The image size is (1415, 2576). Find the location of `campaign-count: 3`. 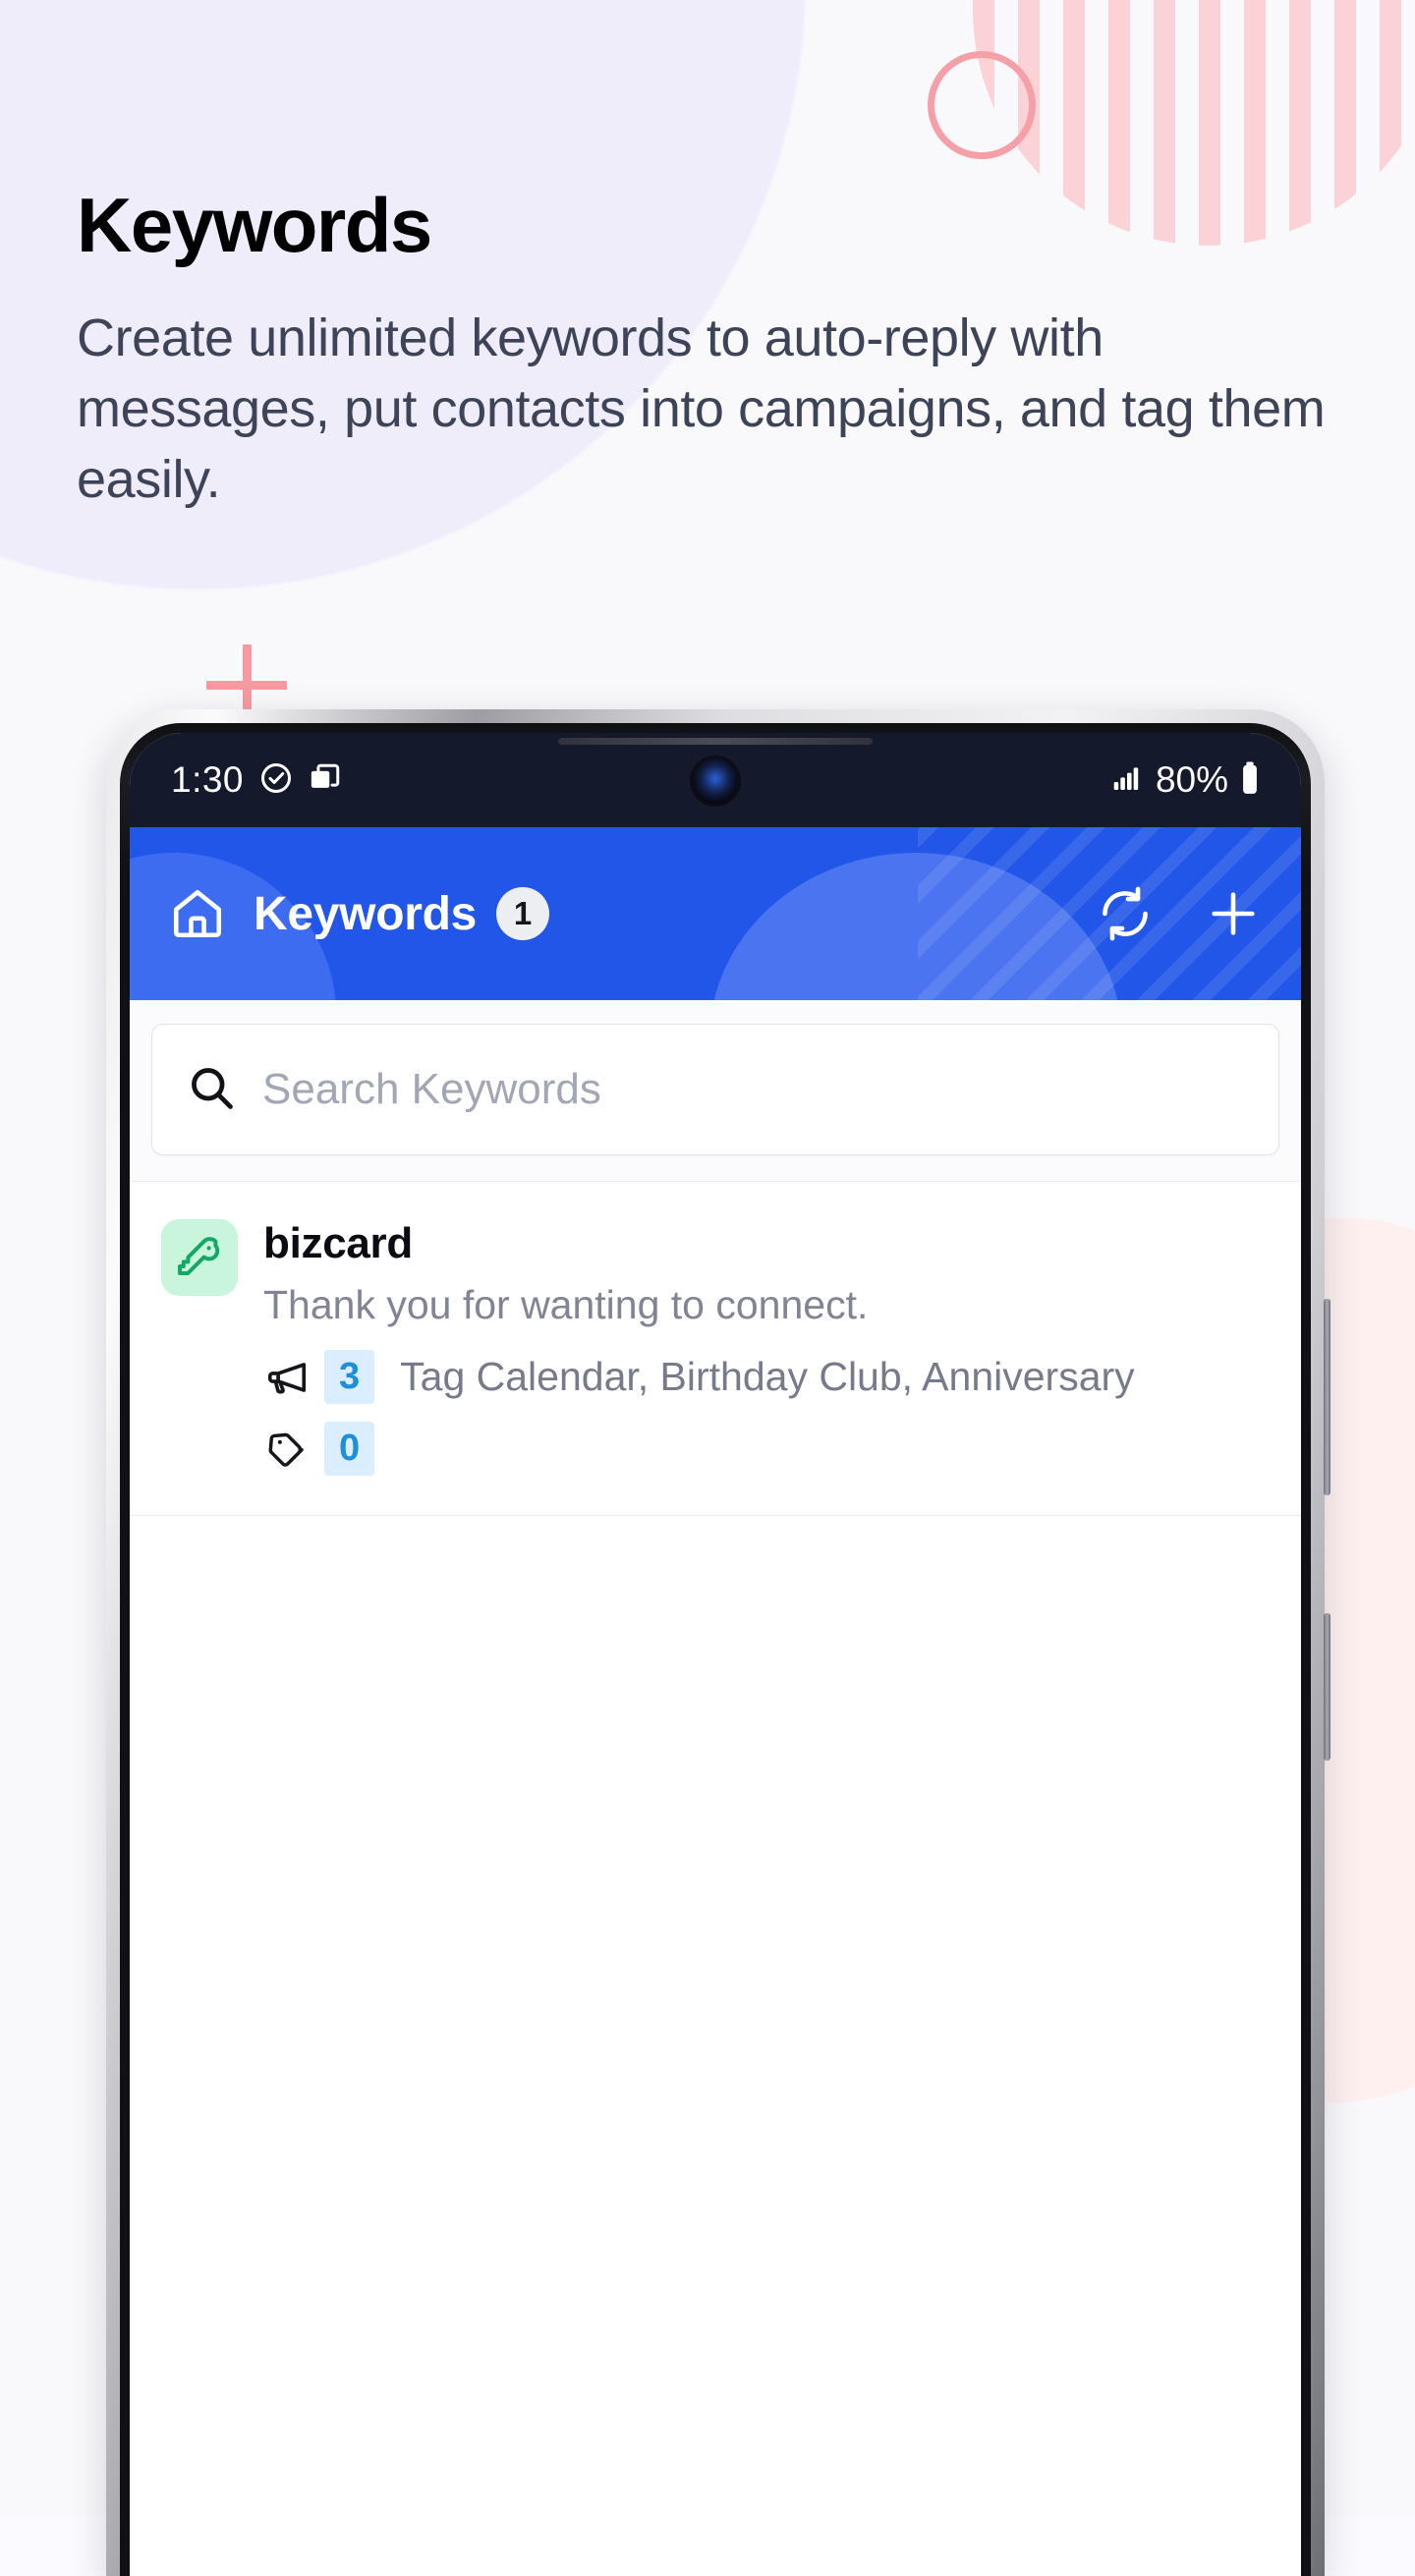

campaign-count: 3 is located at coordinates (349, 1377).